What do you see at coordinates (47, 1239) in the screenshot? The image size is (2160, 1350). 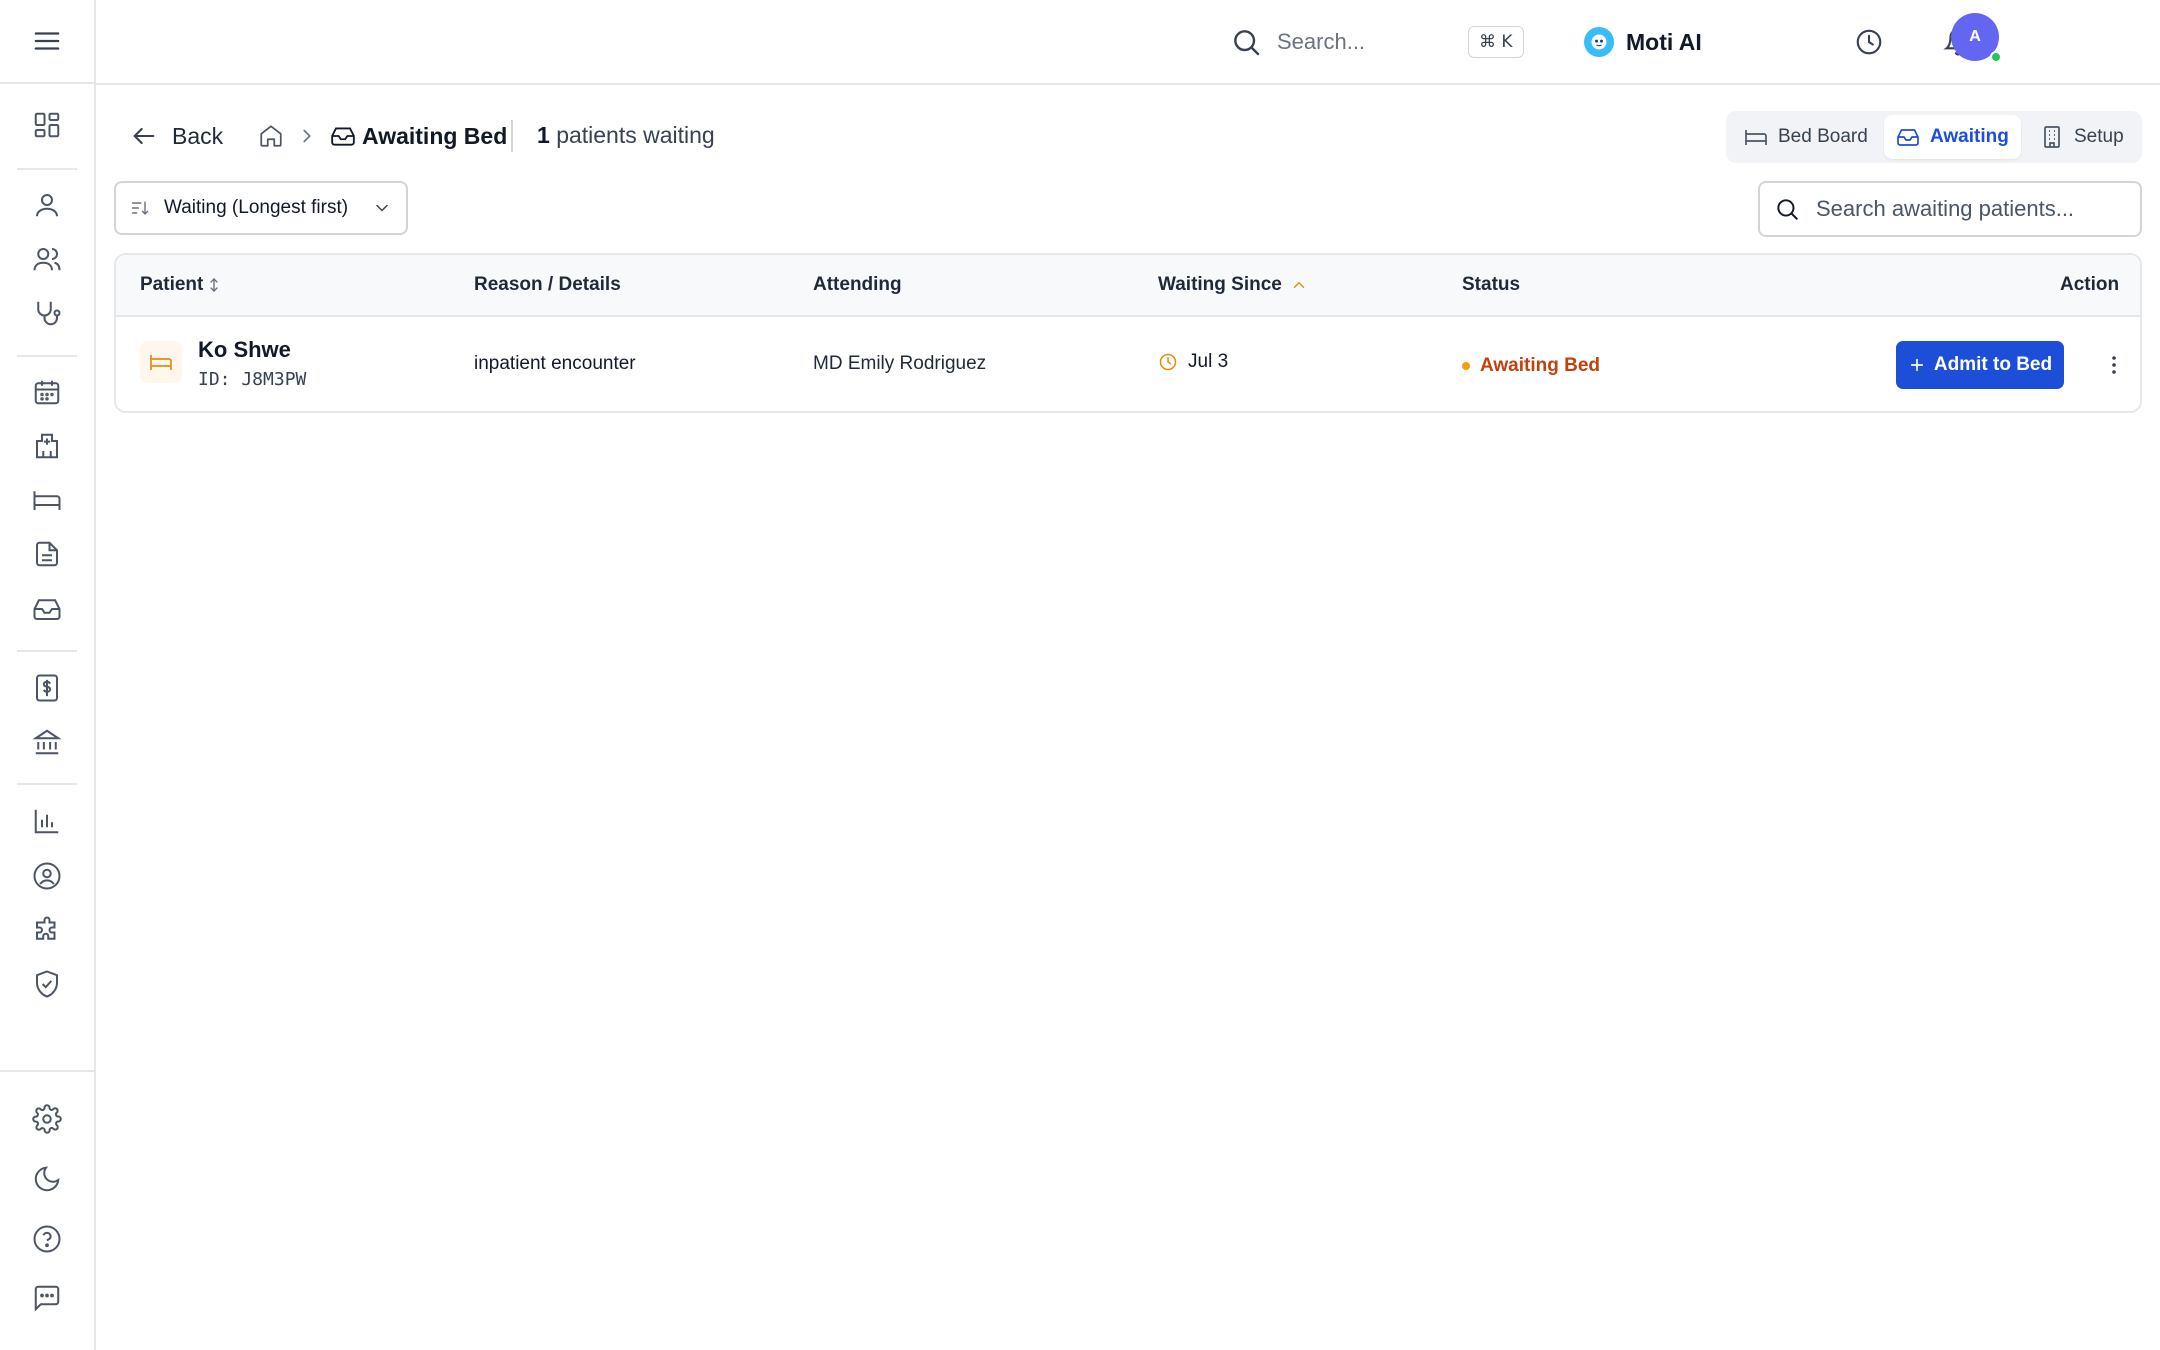 I see `sidebar-item-help` at bounding box center [47, 1239].